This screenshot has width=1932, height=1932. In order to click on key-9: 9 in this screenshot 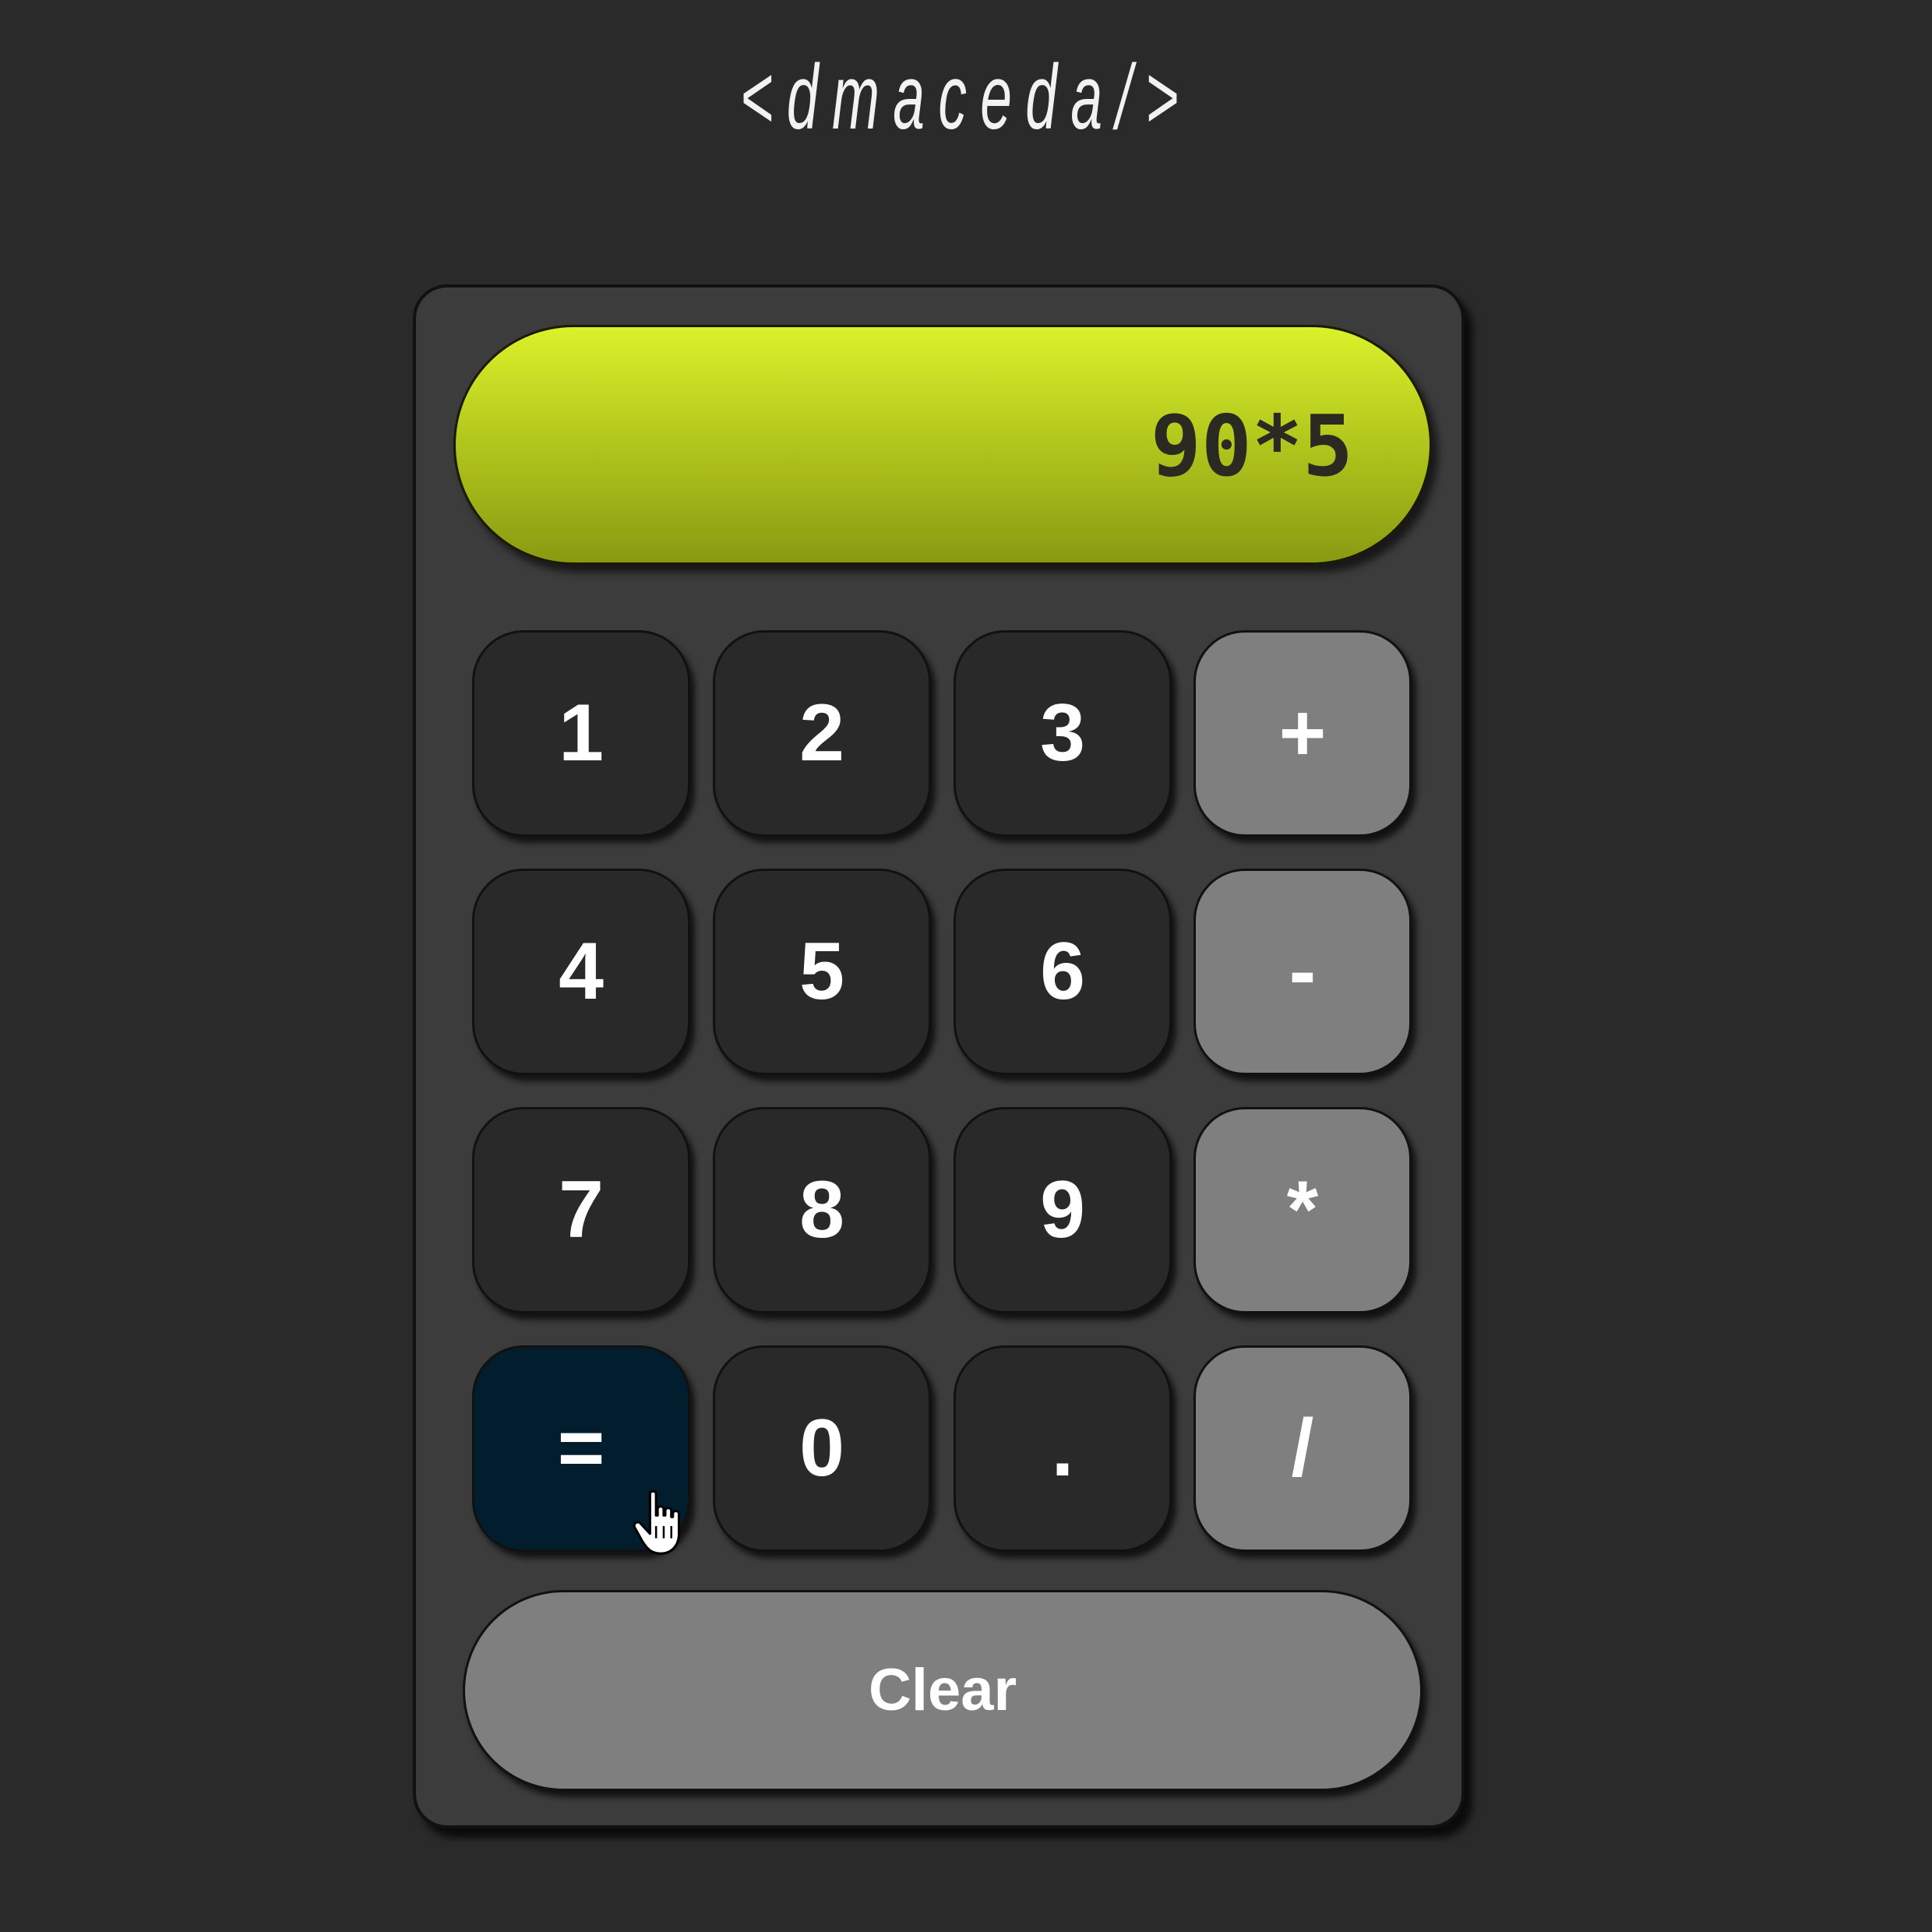, I will do `click(1063, 1210)`.